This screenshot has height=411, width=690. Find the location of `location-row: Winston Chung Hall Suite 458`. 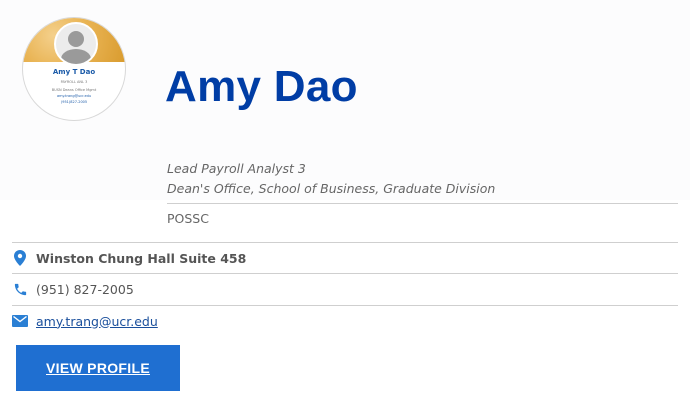

location-row: Winston Chung Hall Suite 458 is located at coordinates (129, 258).